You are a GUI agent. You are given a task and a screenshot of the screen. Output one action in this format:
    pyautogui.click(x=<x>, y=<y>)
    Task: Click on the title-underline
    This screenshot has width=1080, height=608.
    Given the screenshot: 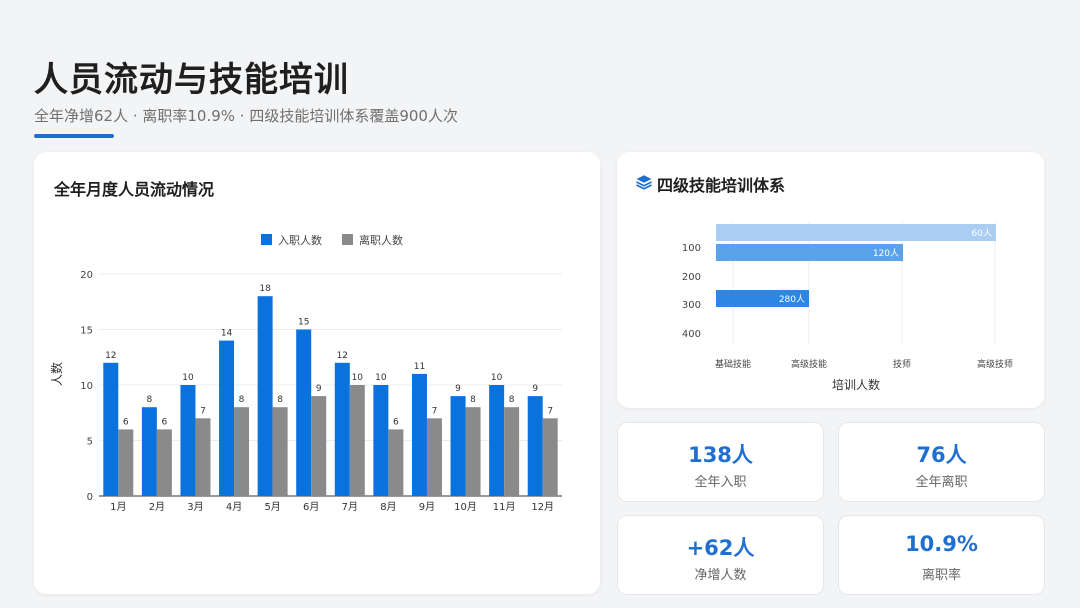 What is the action you would take?
    pyautogui.click(x=74, y=136)
    